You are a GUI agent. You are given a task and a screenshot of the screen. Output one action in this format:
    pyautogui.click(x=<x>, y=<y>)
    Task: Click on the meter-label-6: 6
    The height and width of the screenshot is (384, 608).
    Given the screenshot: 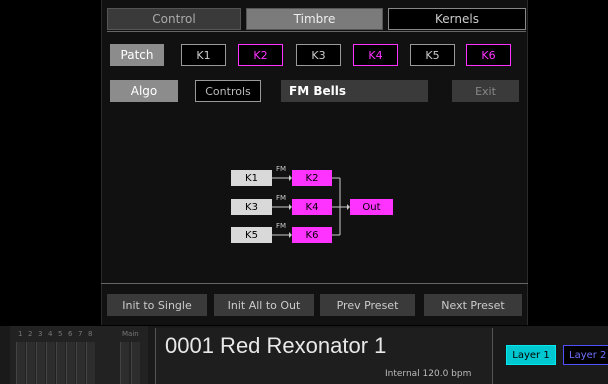 What is the action you would take?
    pyautogui.click(x=70, y=334)
    